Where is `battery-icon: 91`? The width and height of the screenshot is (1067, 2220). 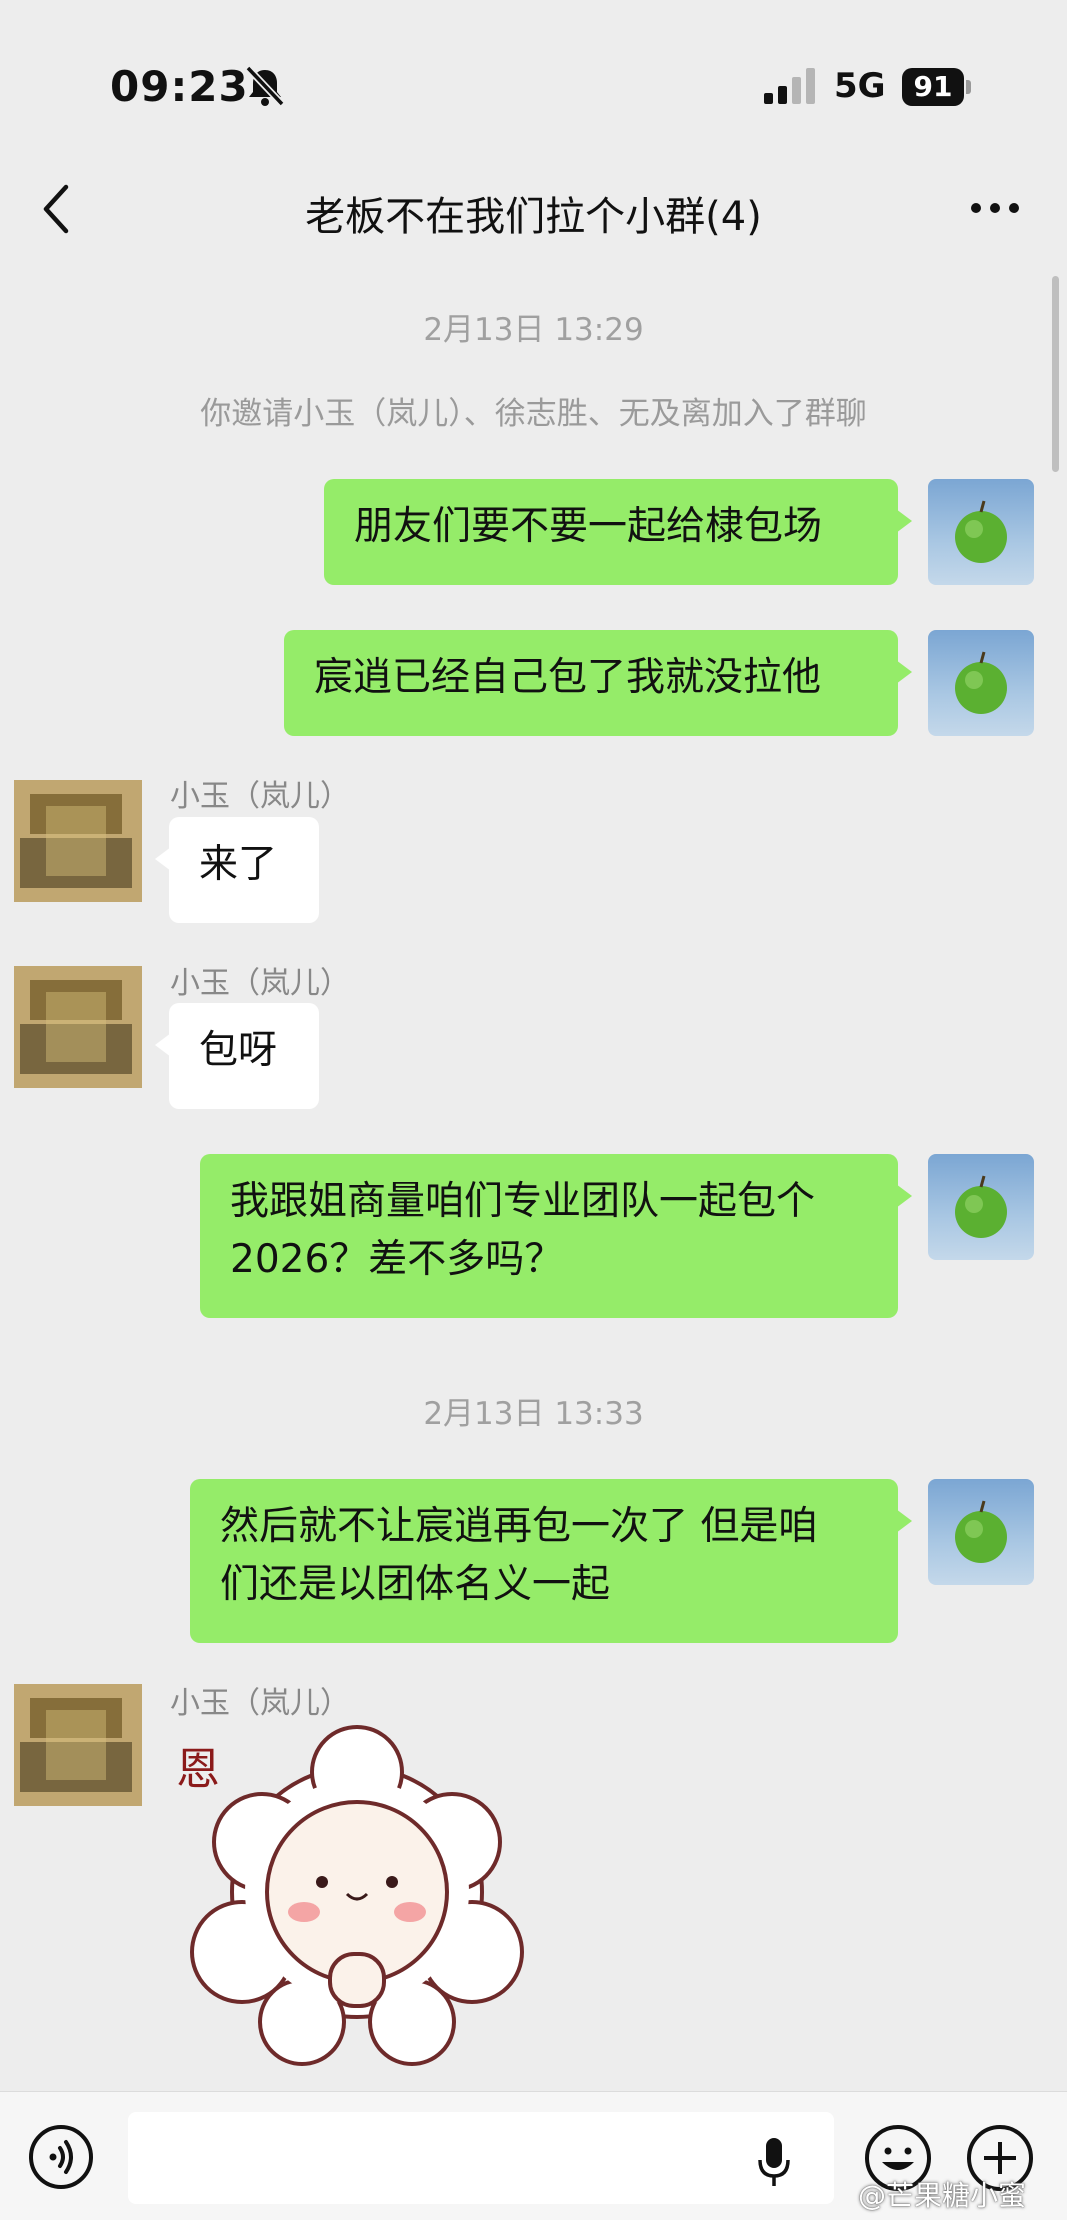 battery-icon: 91 is located at coordinates (933, 87).